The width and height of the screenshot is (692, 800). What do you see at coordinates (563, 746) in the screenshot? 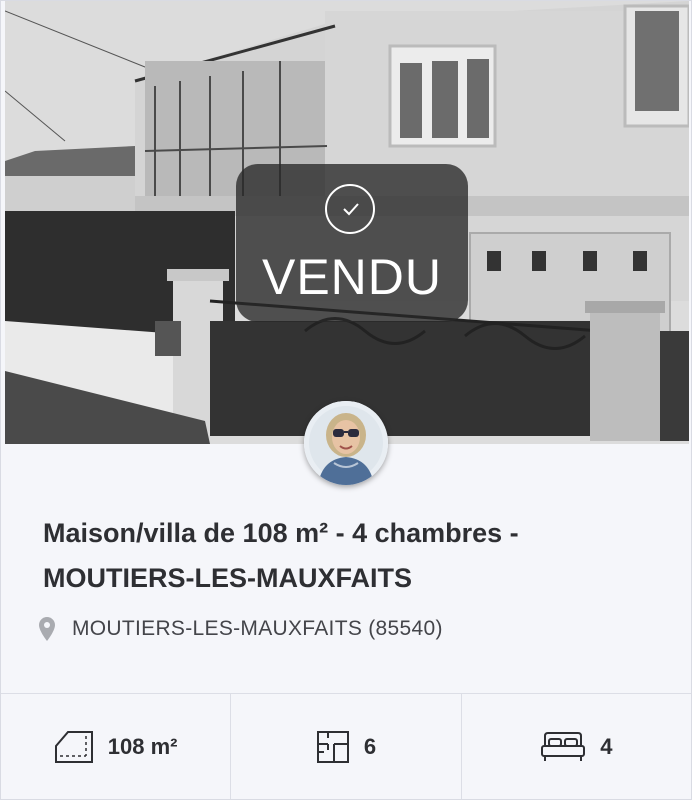
I see `bed-icon` at bounding box center [563, 746].